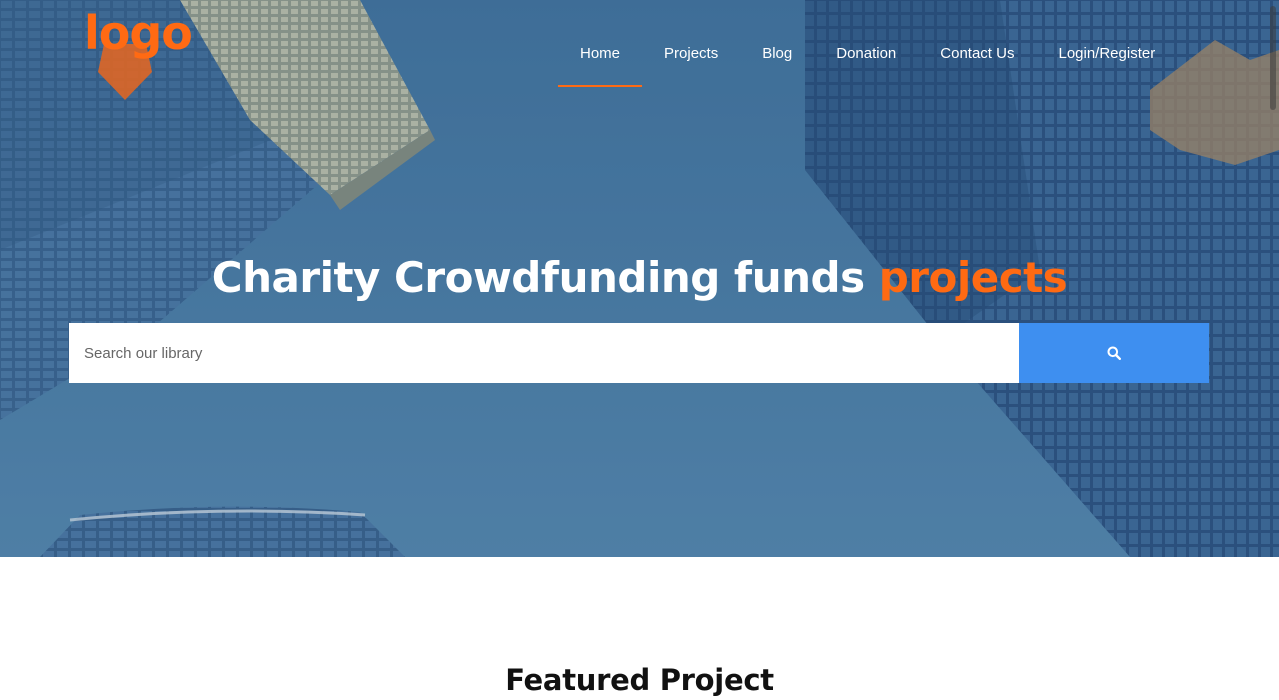 The width and height of the screenshot is (1279, 700). I want to click on nav-item-contact-us: Contact Us, so click(977, 66).